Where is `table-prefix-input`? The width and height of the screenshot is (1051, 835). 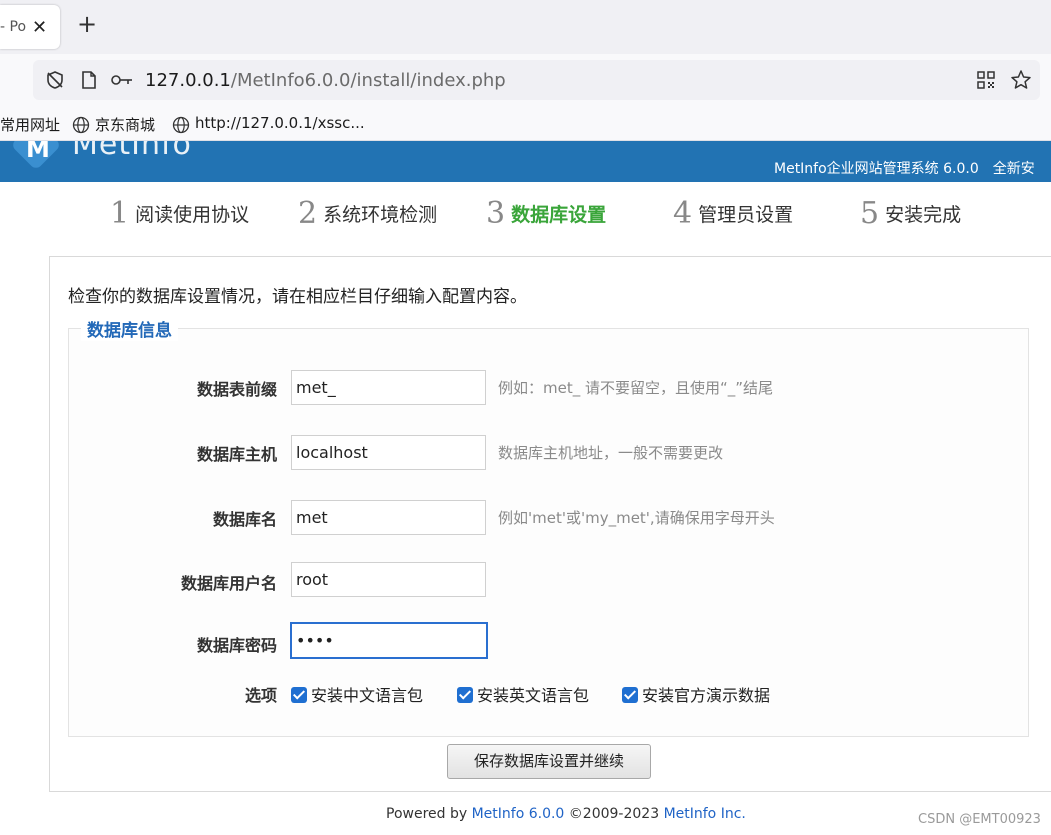 table-prefix-input is located at coordinates (388, 387).